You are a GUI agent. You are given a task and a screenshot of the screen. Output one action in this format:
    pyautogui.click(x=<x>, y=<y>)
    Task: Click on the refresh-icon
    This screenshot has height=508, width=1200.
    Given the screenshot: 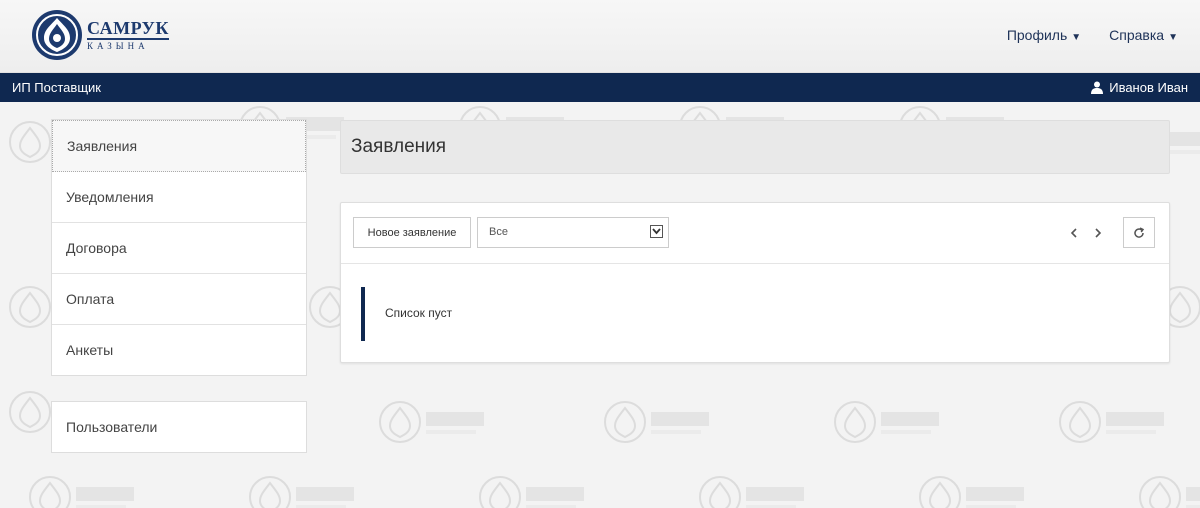 What is the action you would take?
    pyautogui.click(x=1139, y=232)
    